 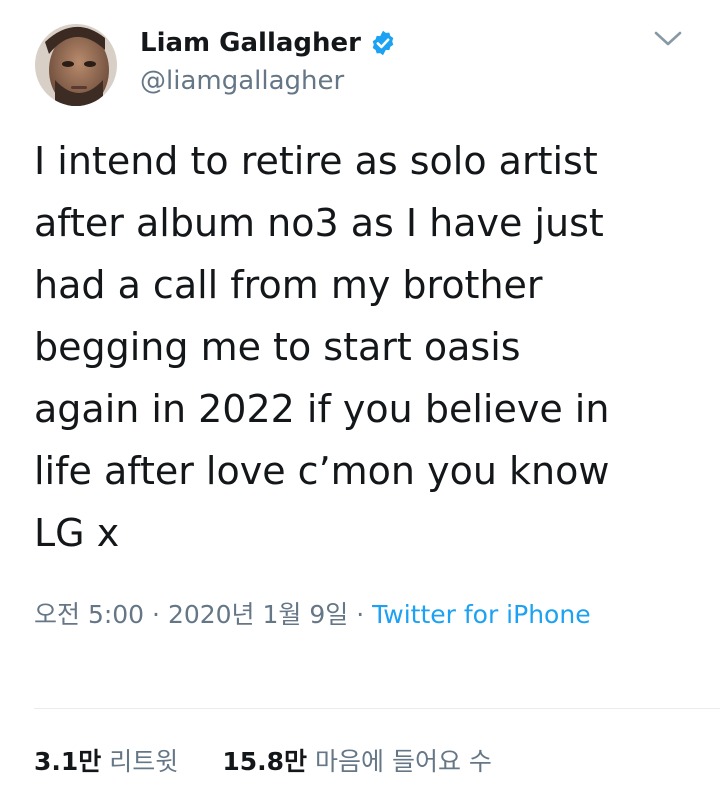 What do you see at coordinates (250, 43) in the screenshot?
I see `display-name: Liam Gallagher` at bounding box center [250, 43].